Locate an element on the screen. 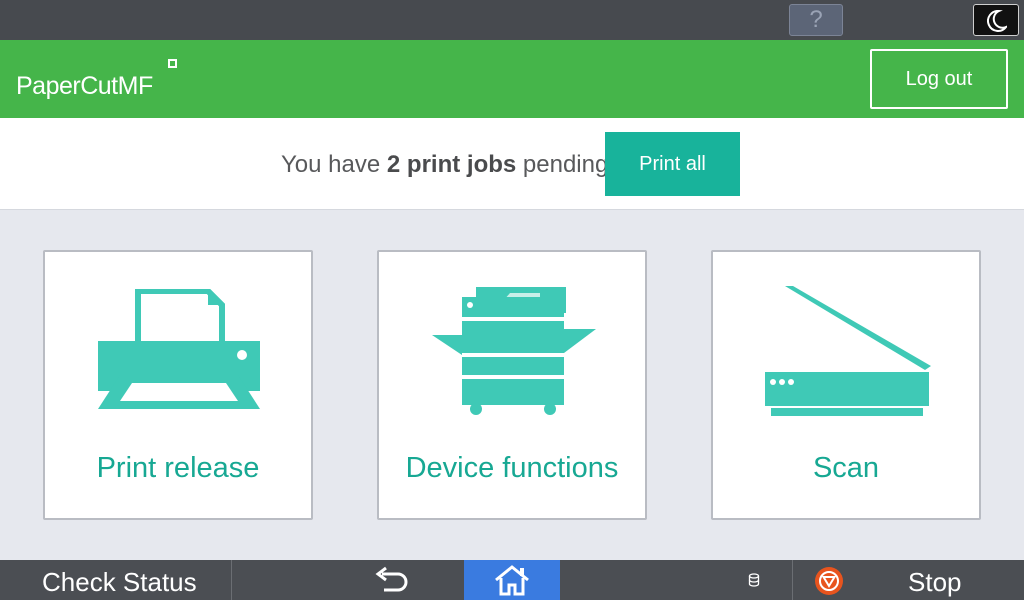 The height and width of the screenshot is (600, 1024). papercut-logo: PaperCutMF is located at coordinates (96, 80).